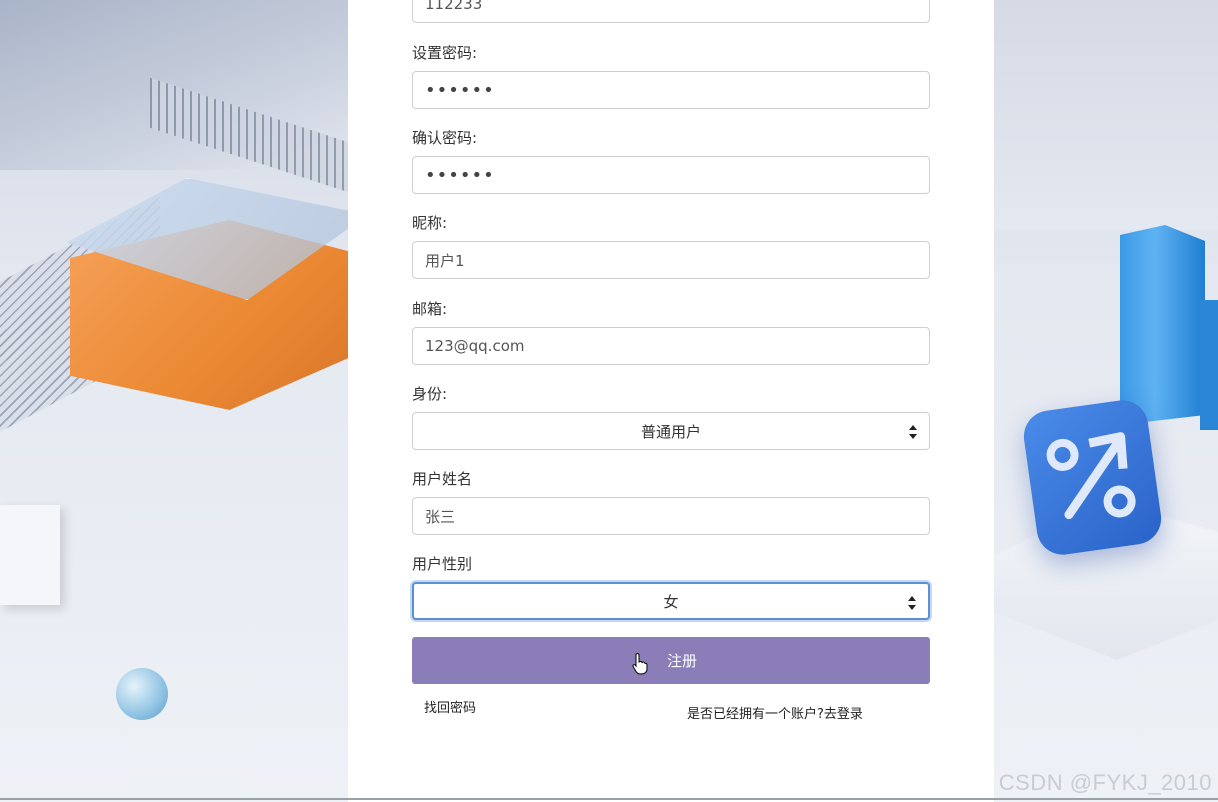  Describe the element at coordinates (442, 564) in the screenshot. I see `gender-label: 用户性别` at that location.